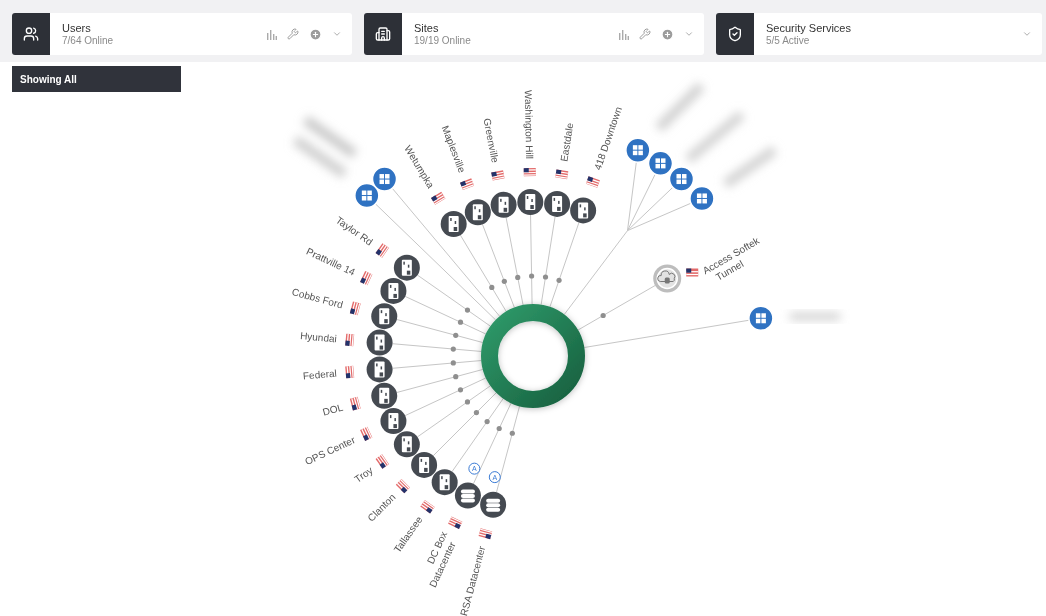 The image size is (1046, 616). What do you see at coordinates (809, 28) in the screenshot?
I see `card-title: Security Services` at bounding box center [809, 28].